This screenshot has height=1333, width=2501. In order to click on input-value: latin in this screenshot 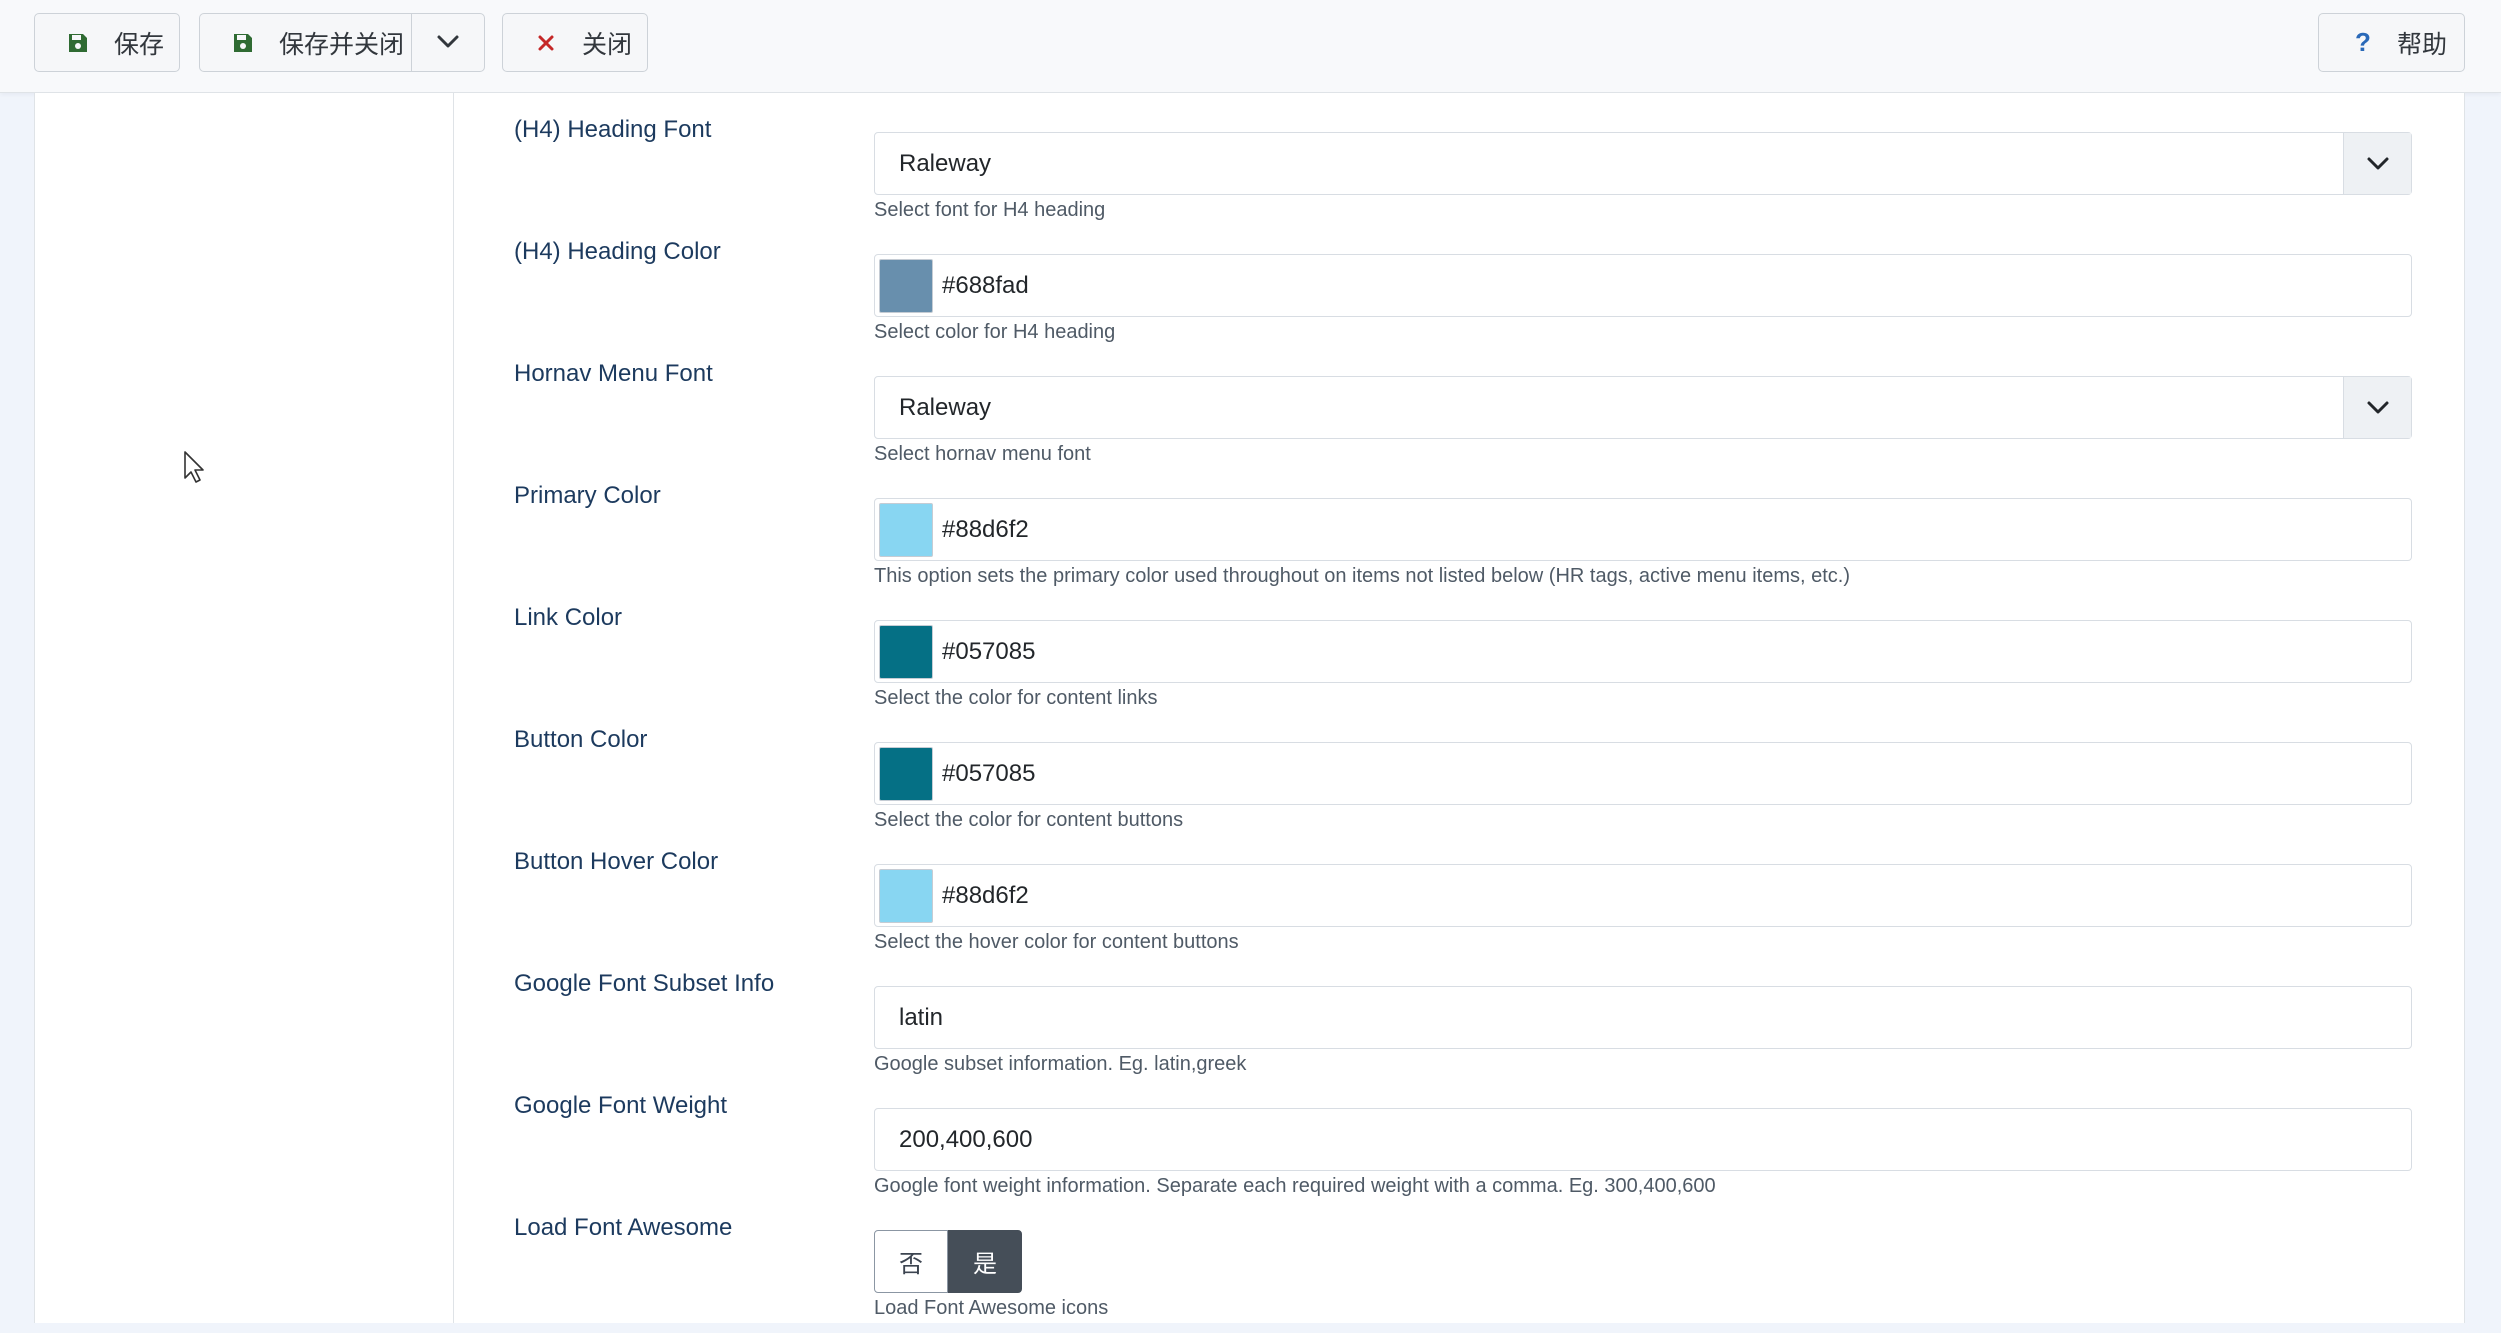, I will do `click(921, 1017)`.